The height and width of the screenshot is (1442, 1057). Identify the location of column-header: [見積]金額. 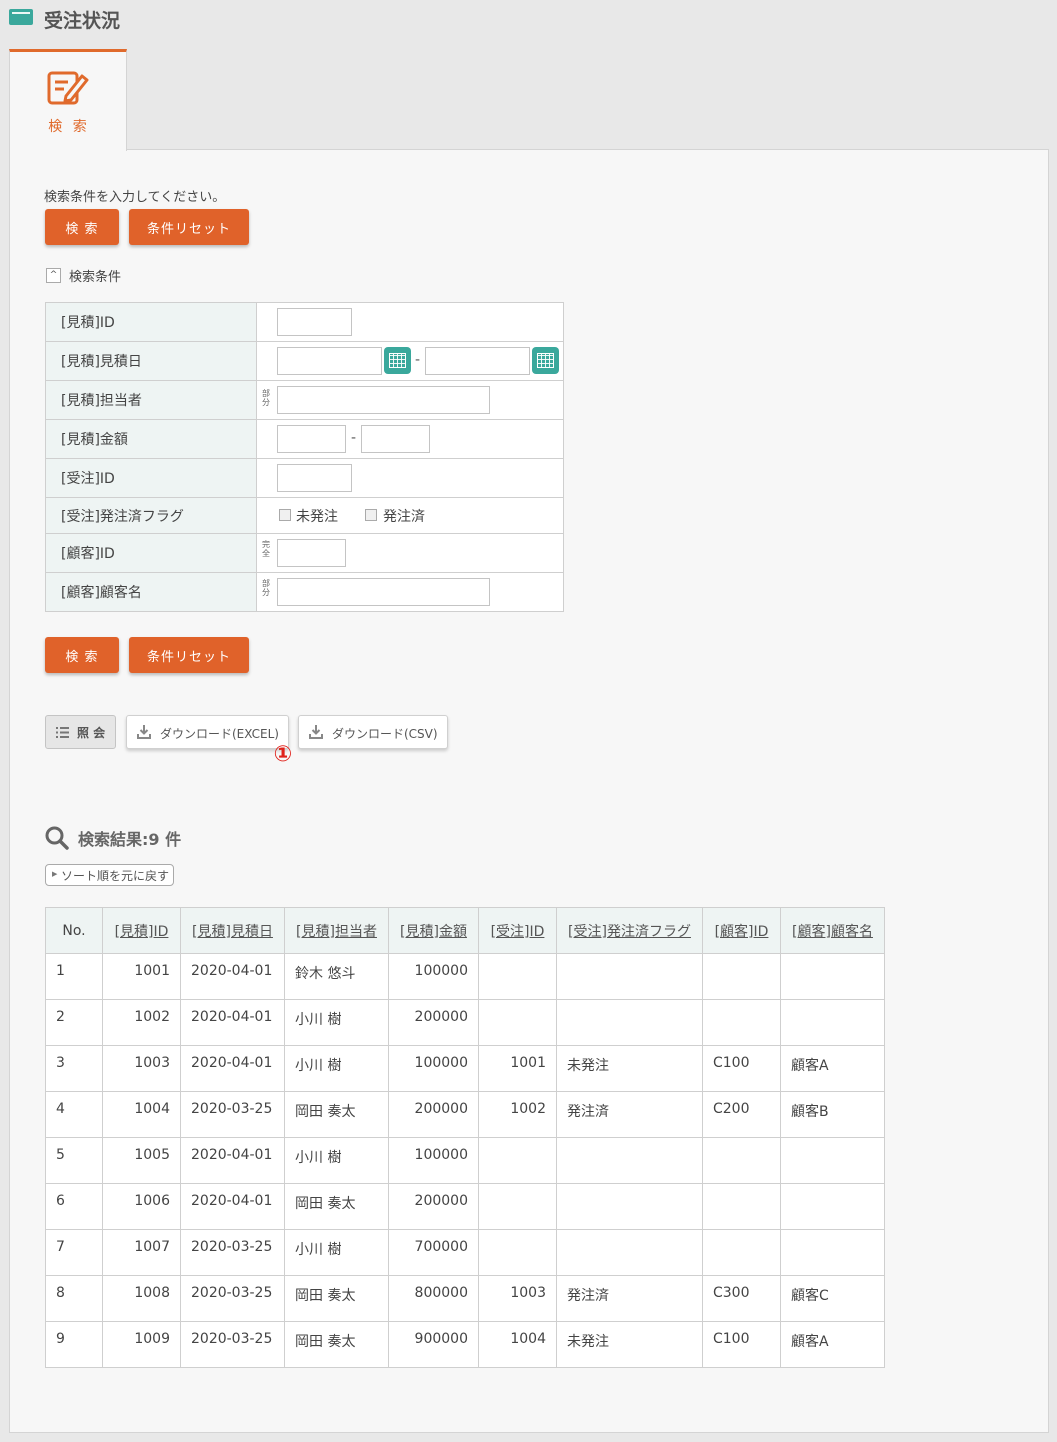
(433, 930).